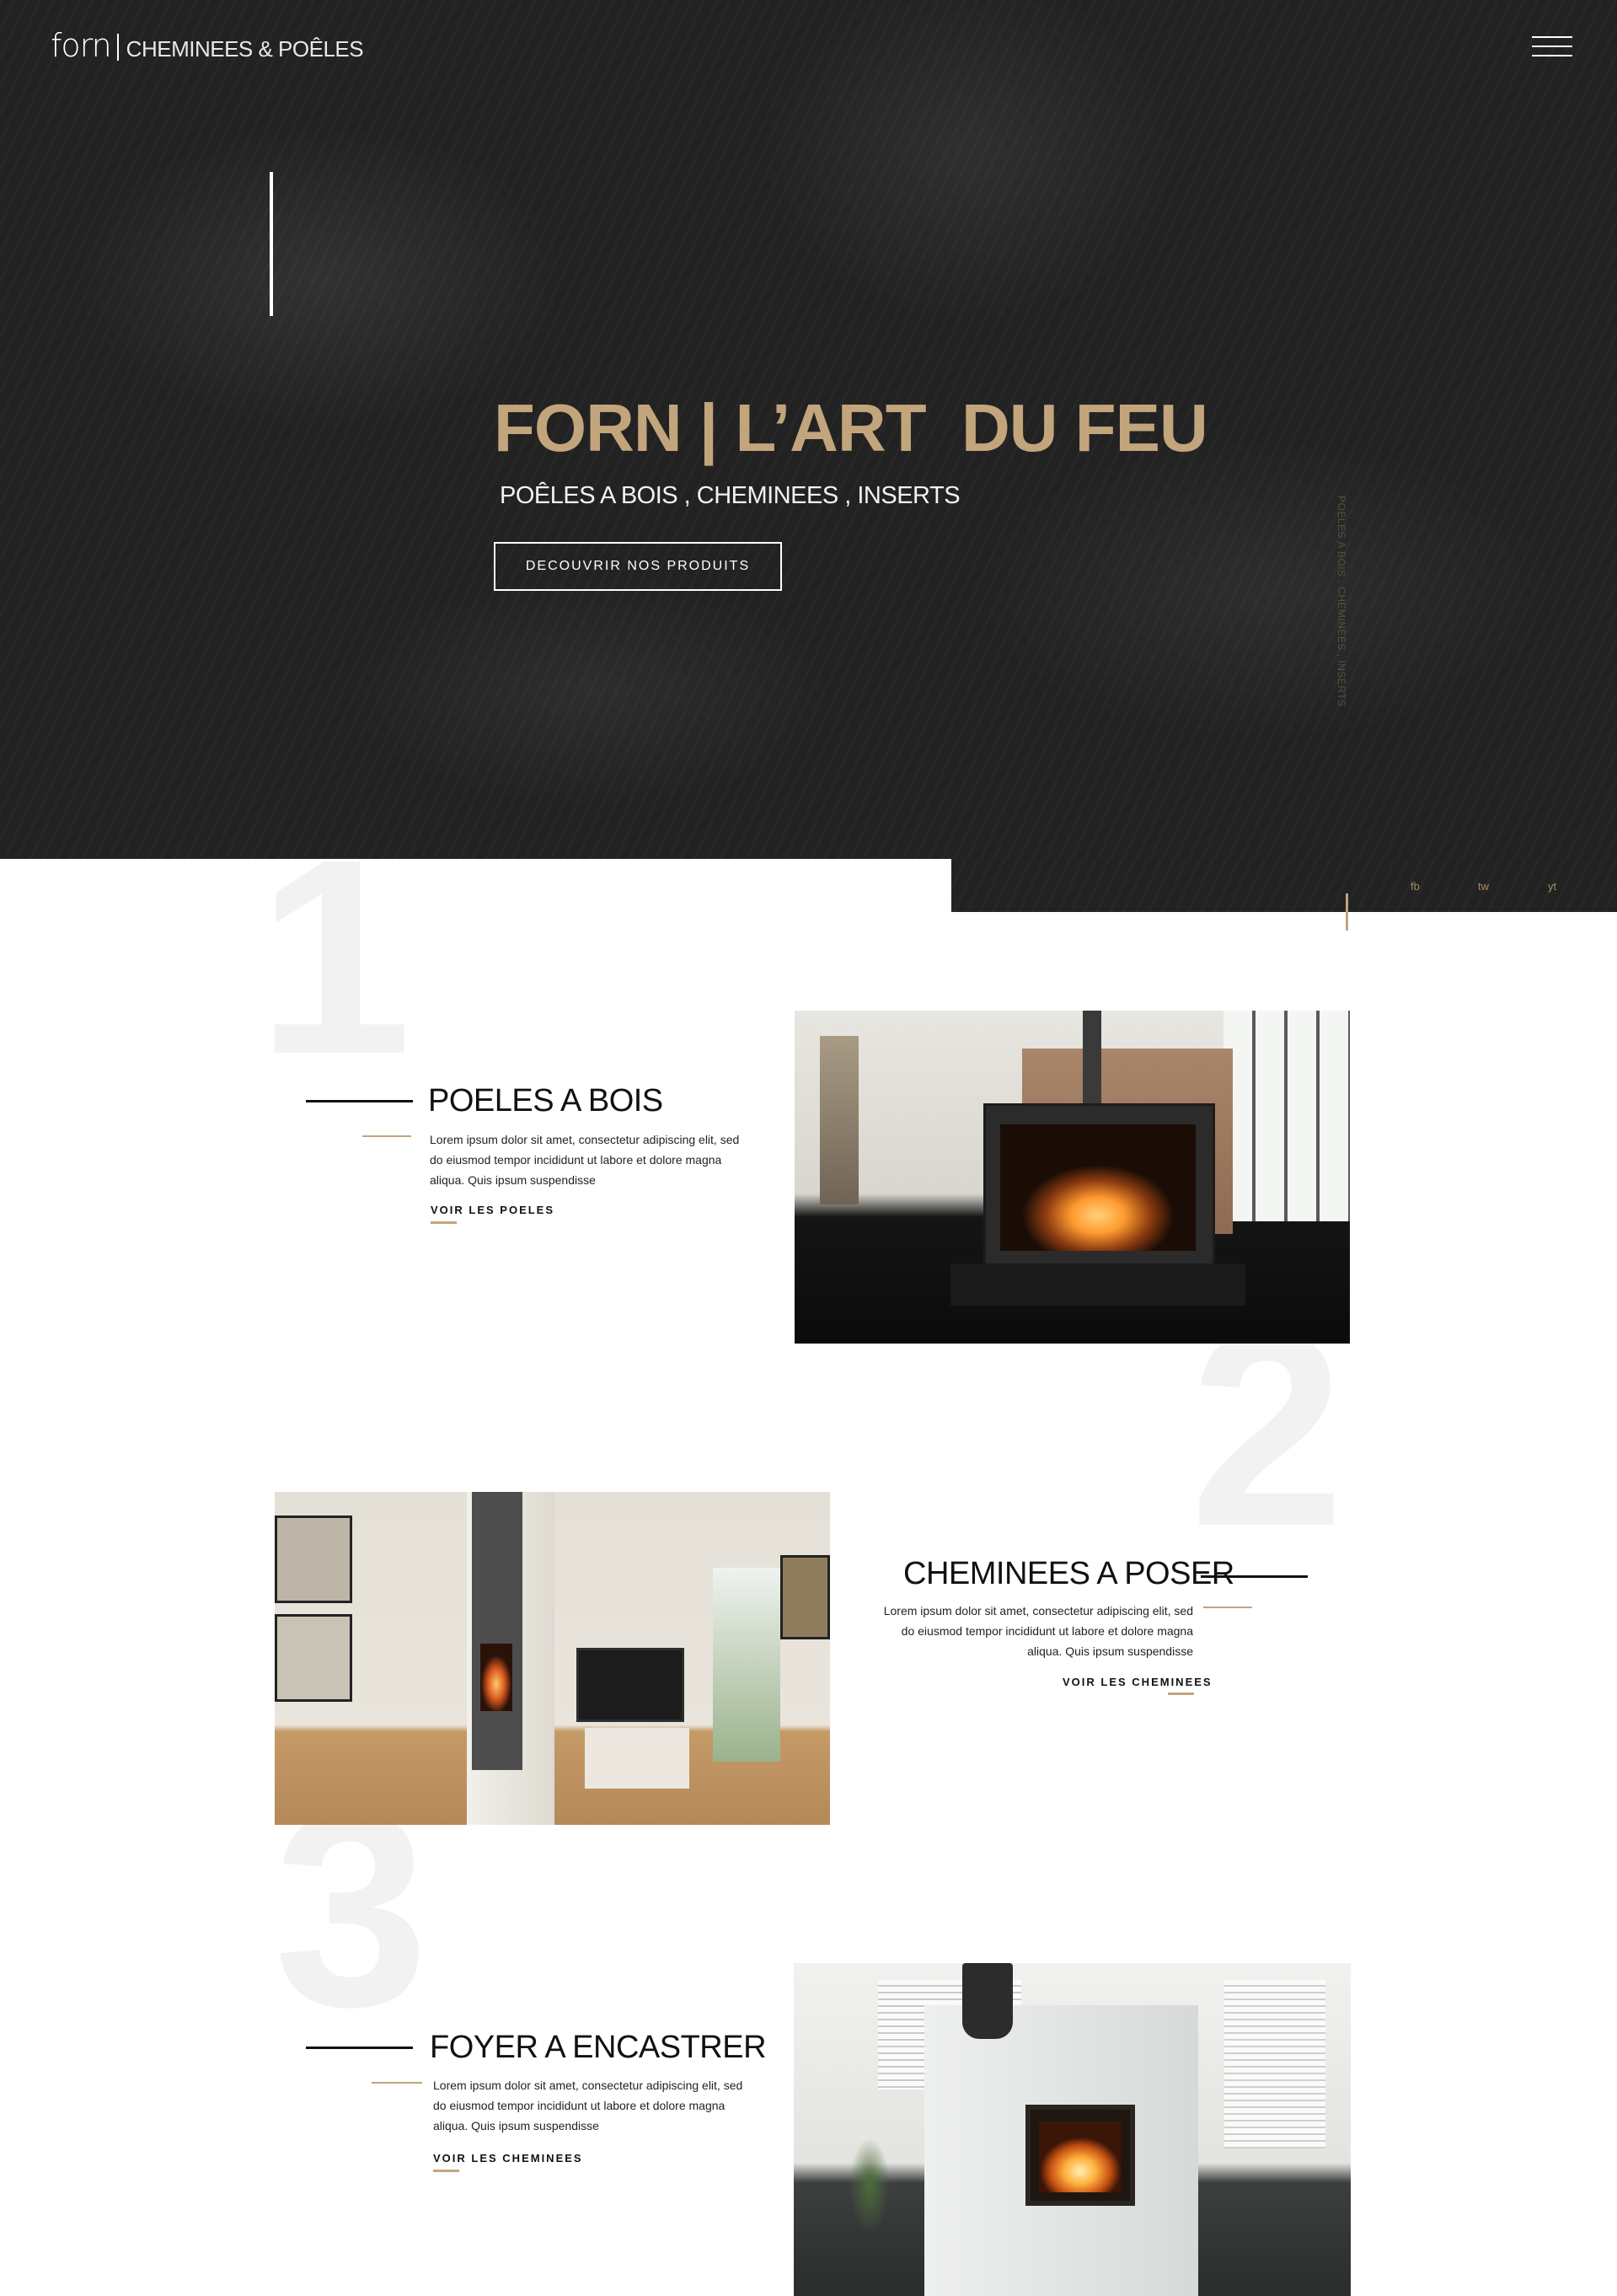 The width and height of the screenshot is (1617, 2296). I want to click on section-3-dark-line, so click(359, 2048).